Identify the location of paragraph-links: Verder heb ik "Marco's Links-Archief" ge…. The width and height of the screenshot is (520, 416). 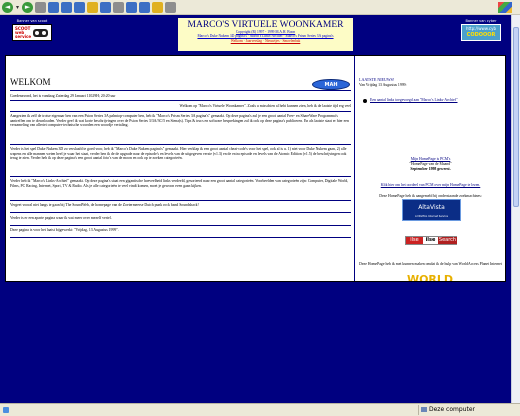
(179, 183).